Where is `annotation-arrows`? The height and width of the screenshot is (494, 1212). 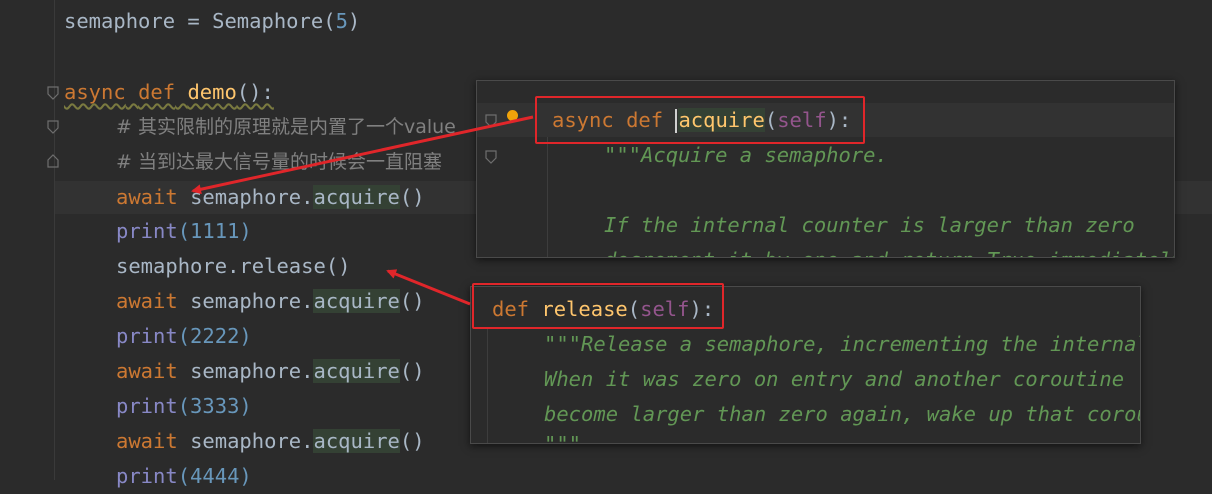
annotation-arrows is located at coordinates (362, 210).